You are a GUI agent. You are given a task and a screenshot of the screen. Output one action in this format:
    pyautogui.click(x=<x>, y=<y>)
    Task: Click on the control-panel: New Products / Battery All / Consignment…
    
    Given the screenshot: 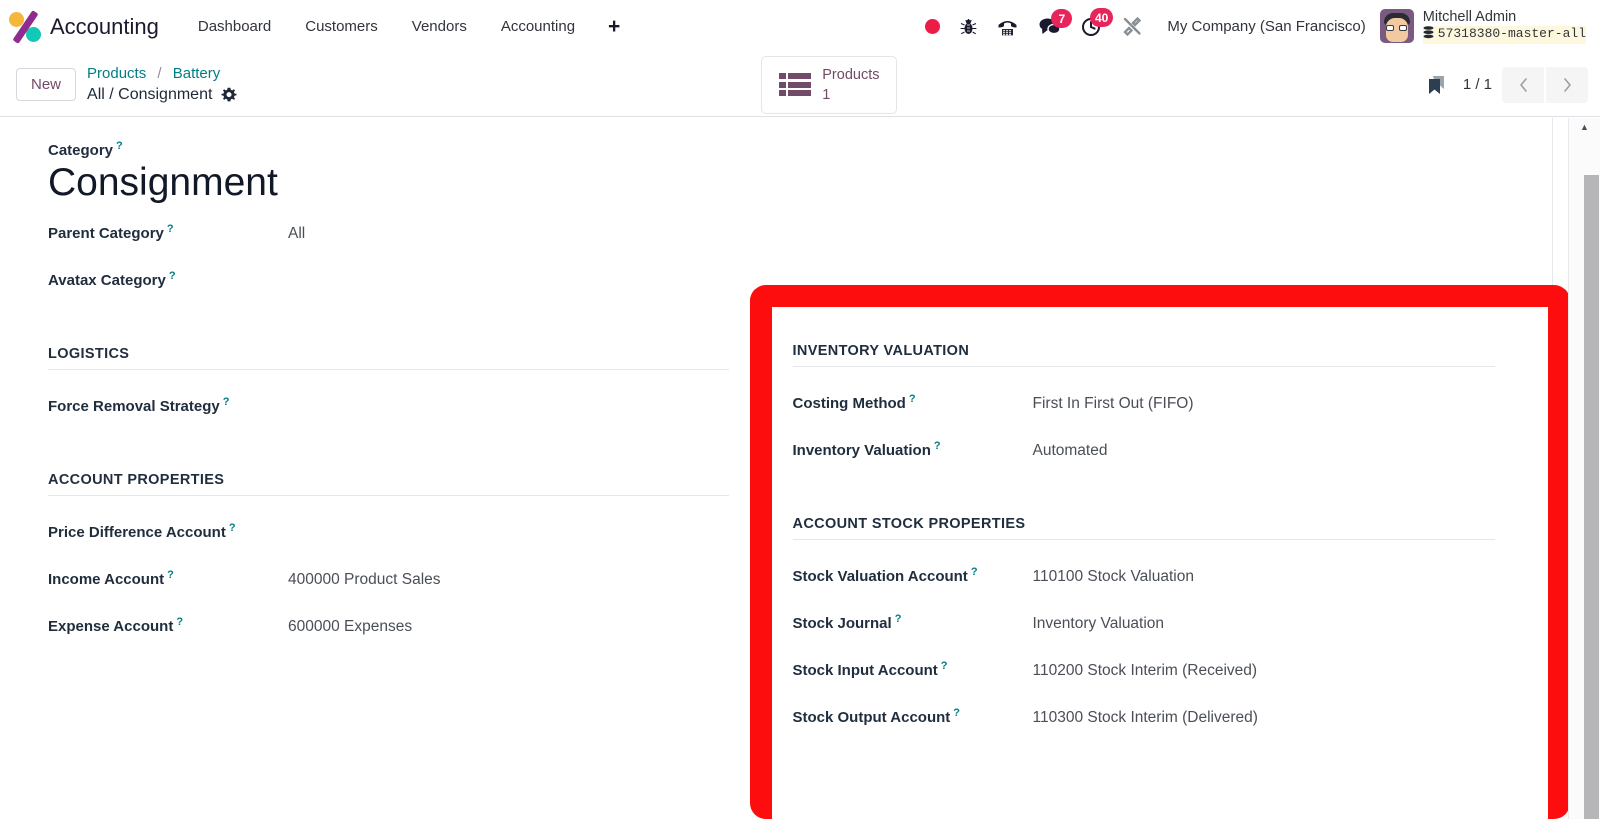 What is the action you would take?
    pyautogui.click(x=800, y=85)
    